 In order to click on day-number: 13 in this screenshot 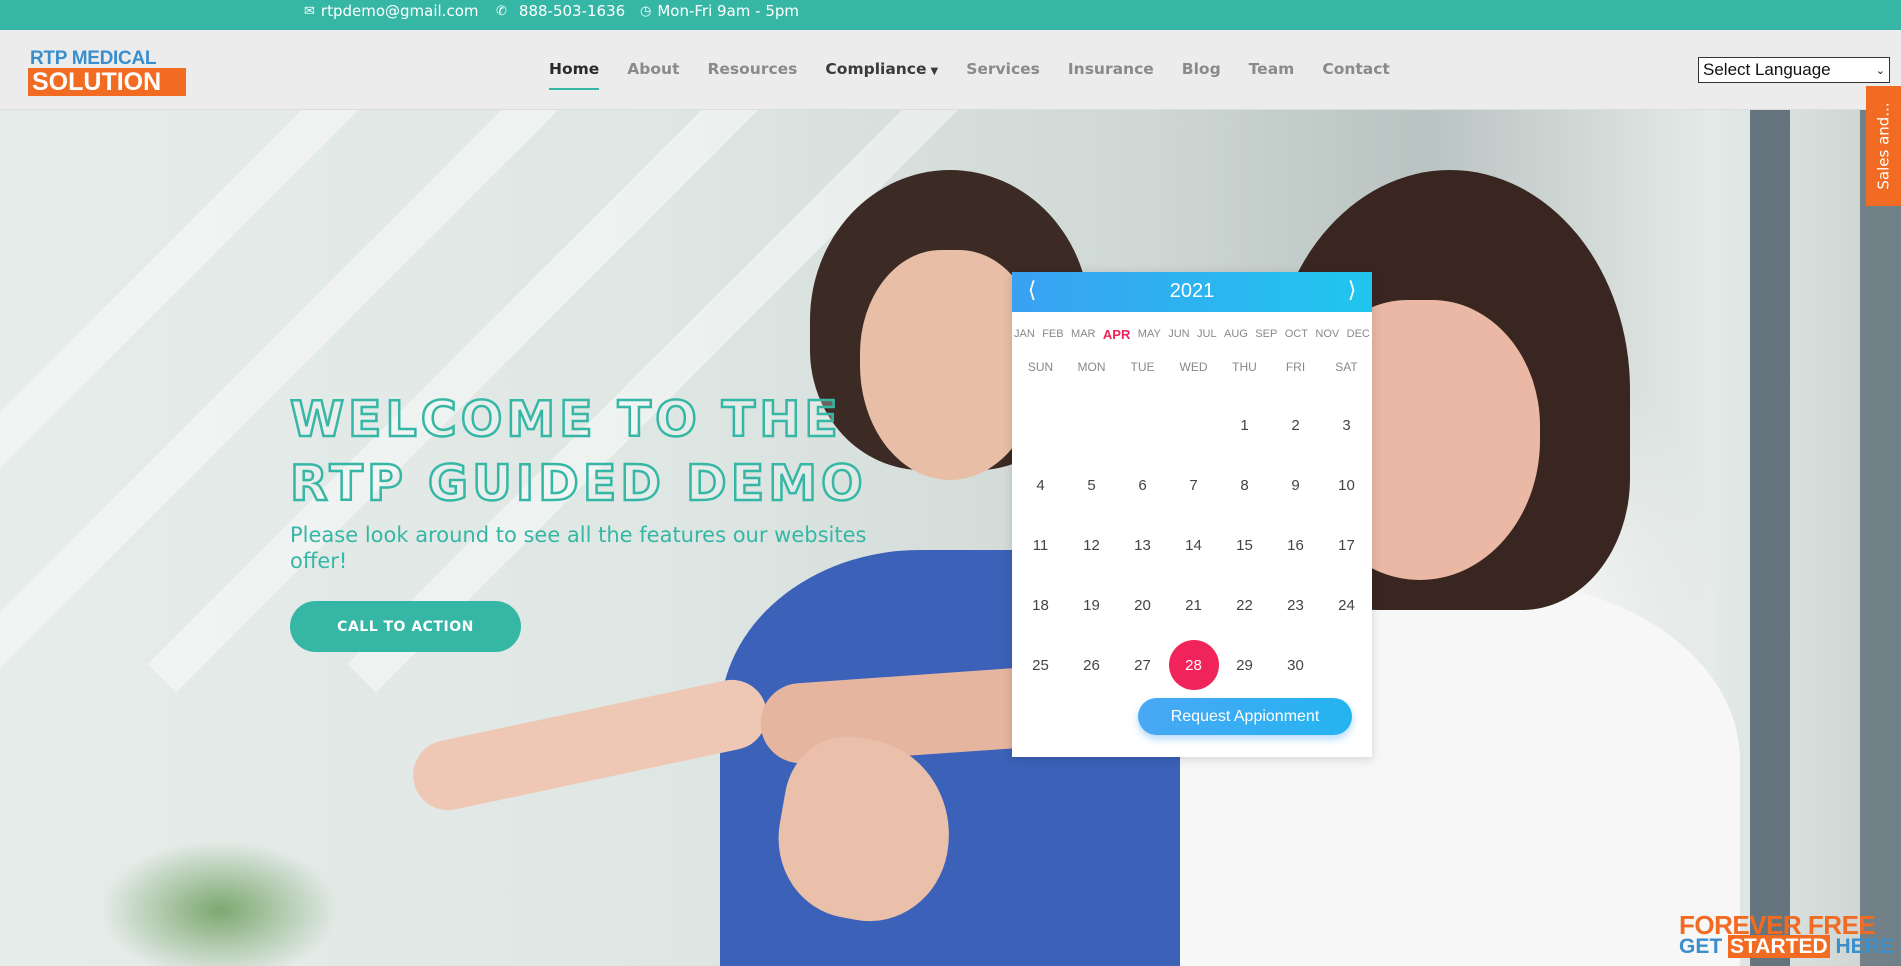, I will do `click(1142, 545)`.